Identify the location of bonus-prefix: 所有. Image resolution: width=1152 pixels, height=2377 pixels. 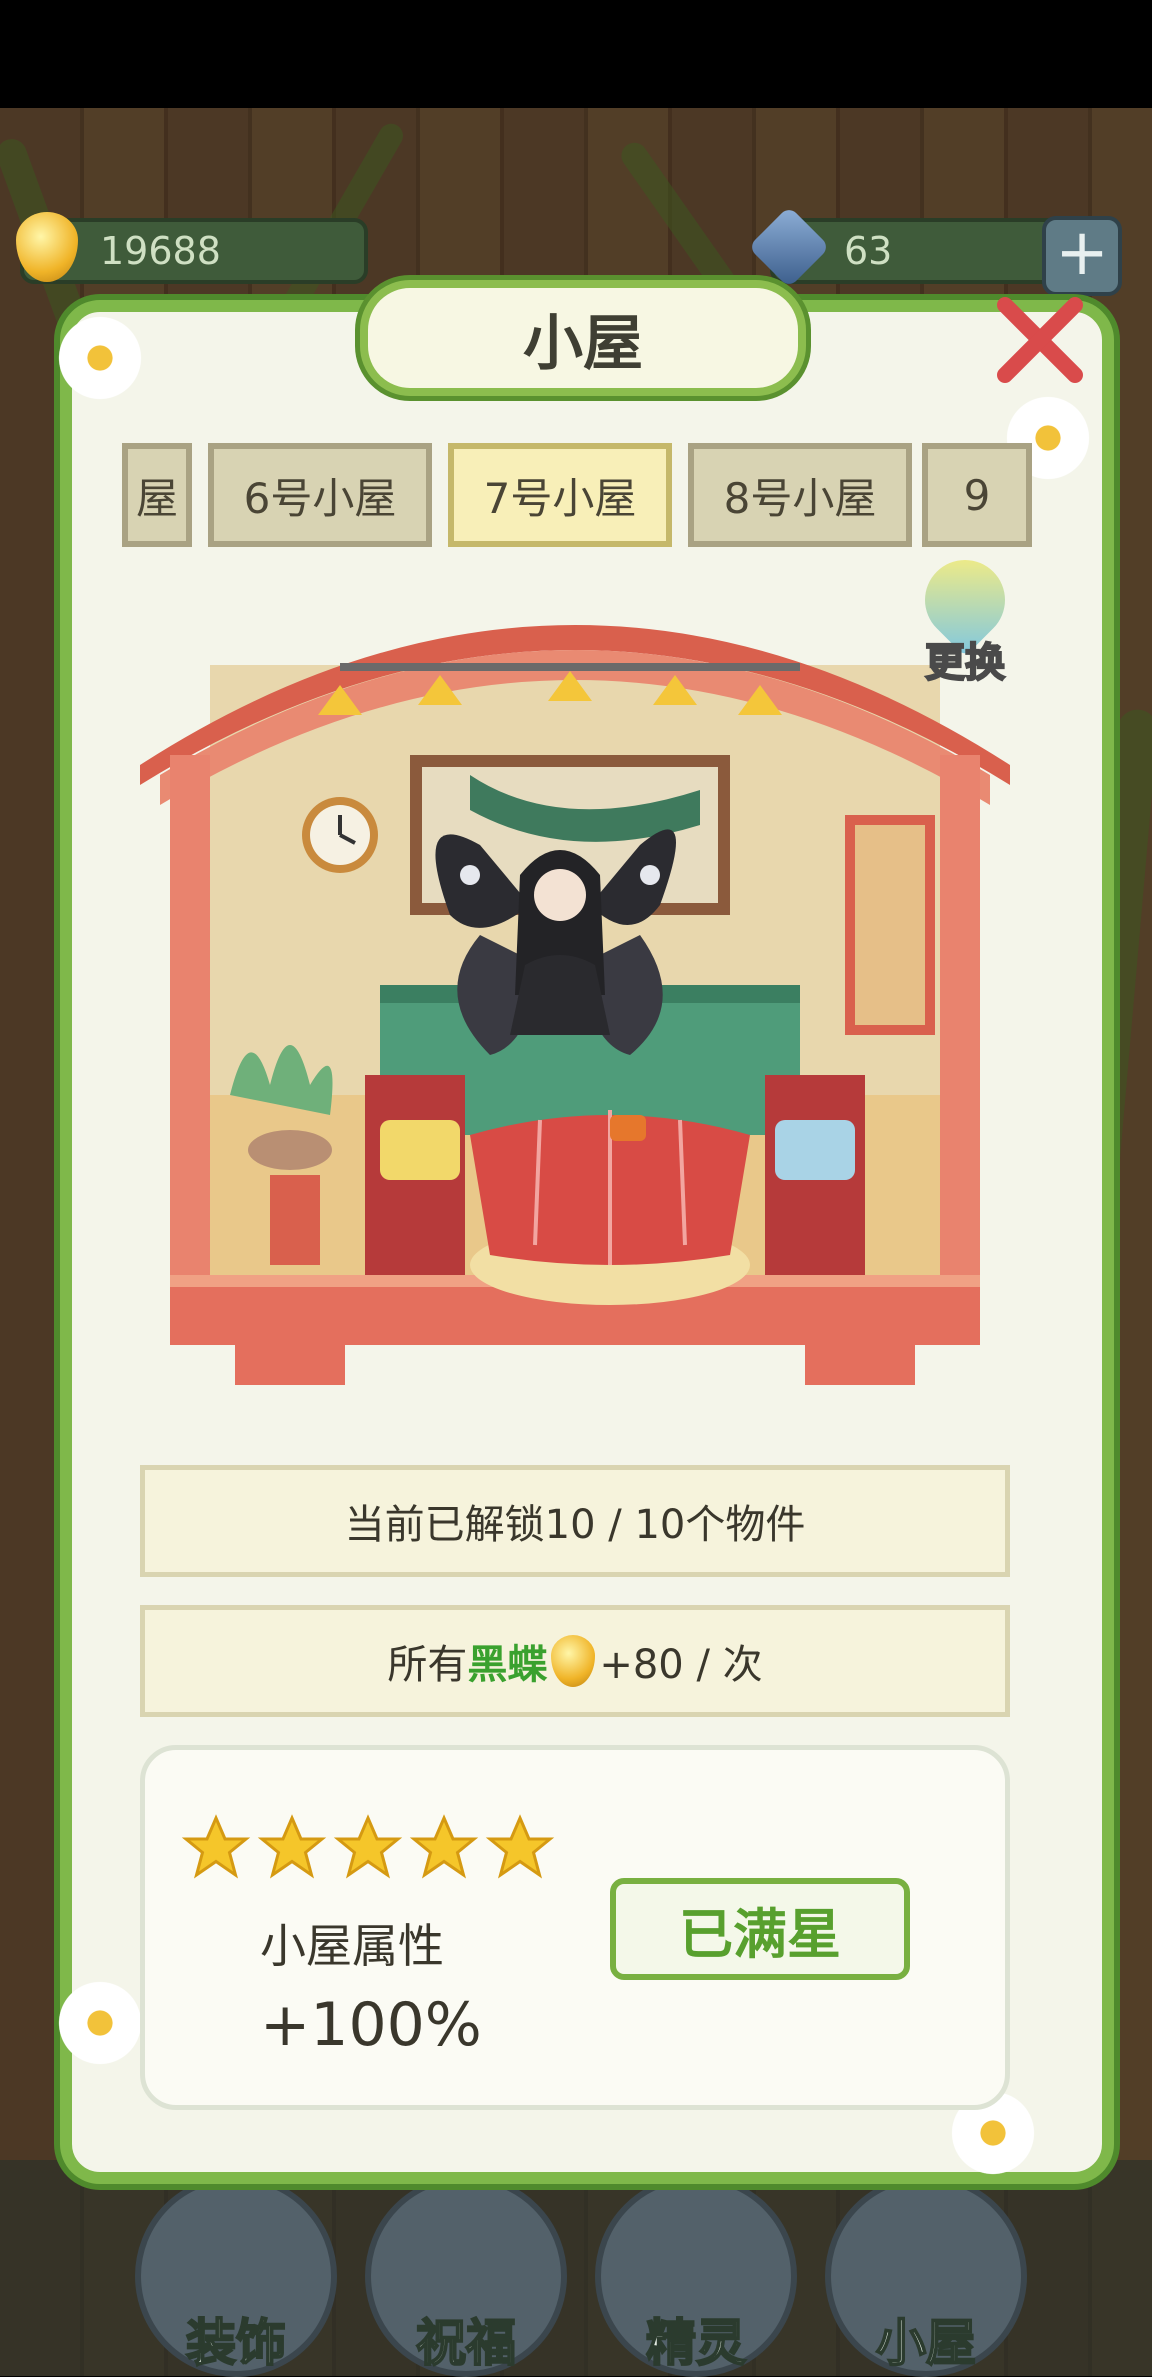
(427, 1665).